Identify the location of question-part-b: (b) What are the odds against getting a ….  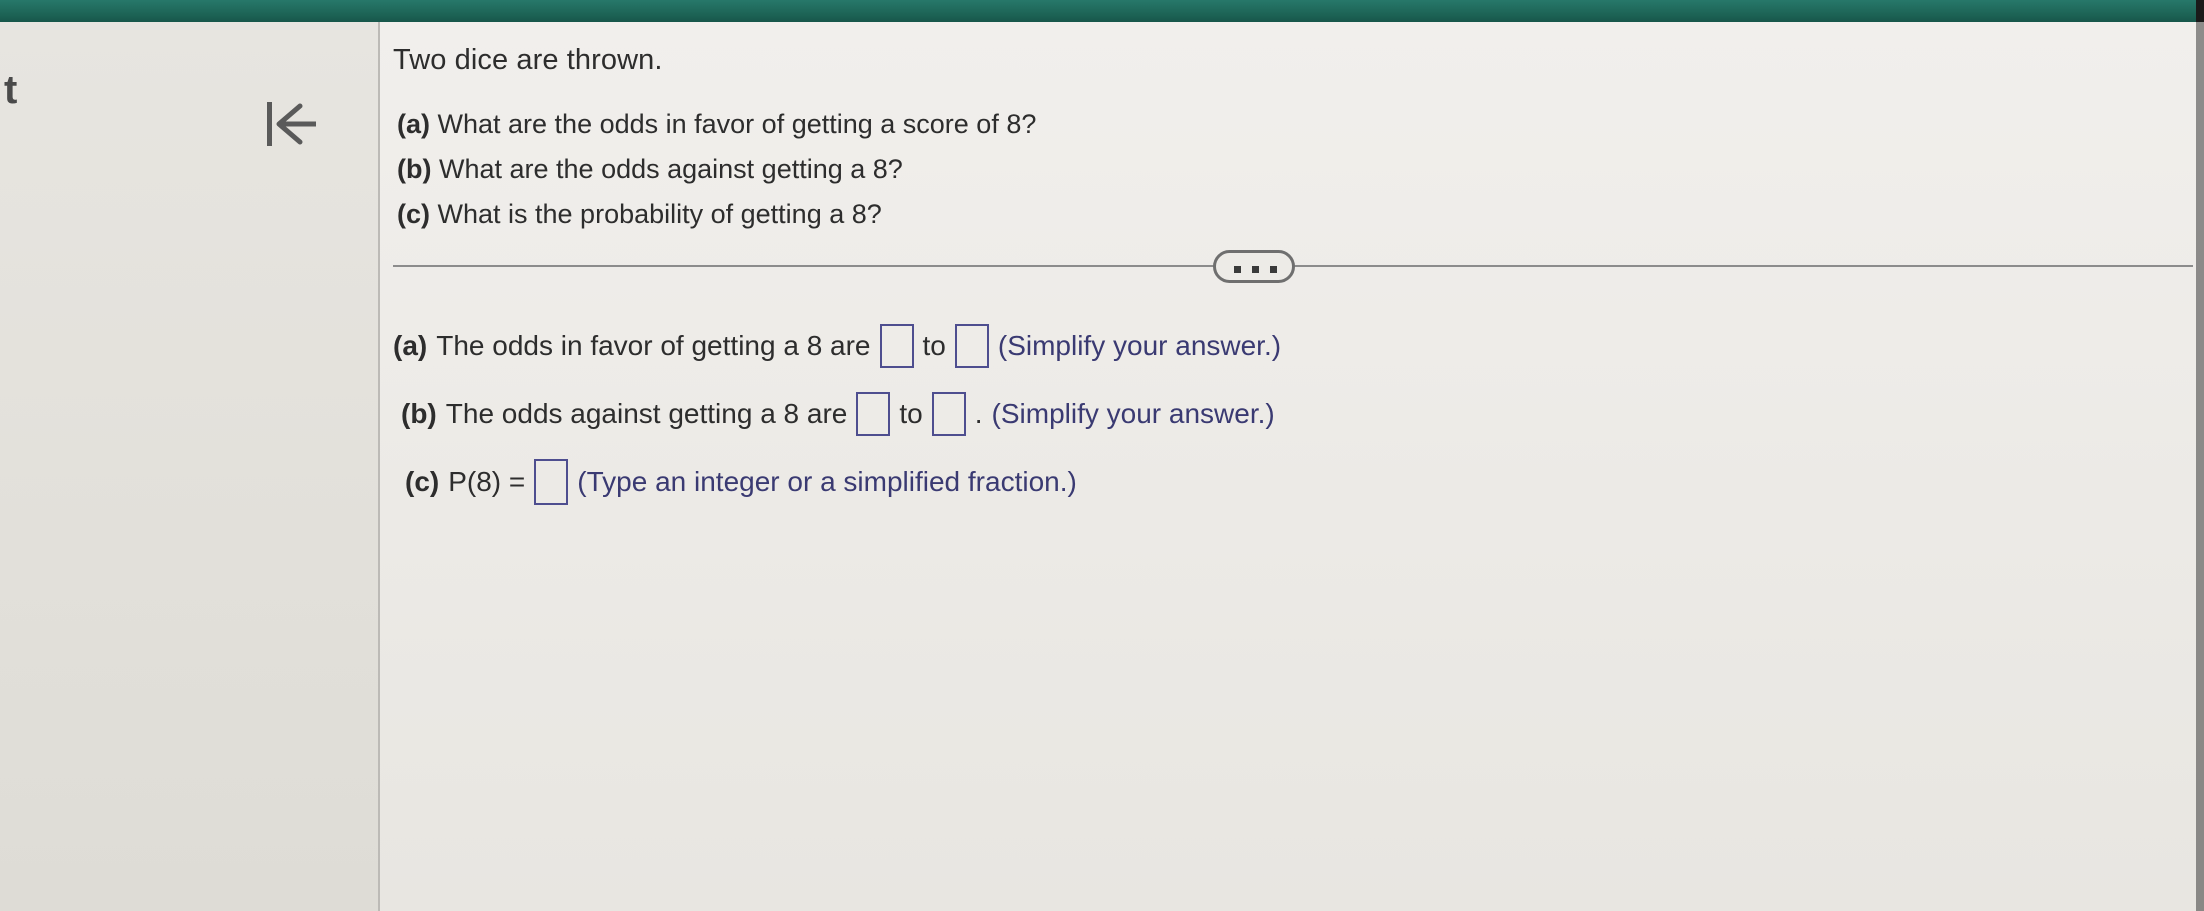
(716, 169).